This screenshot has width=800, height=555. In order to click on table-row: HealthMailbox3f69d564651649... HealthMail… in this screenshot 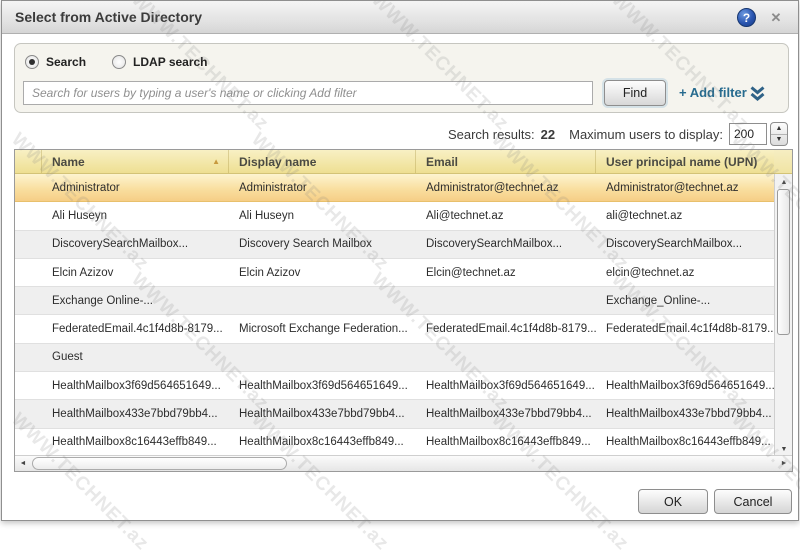, I will do `click(394, 386)`.